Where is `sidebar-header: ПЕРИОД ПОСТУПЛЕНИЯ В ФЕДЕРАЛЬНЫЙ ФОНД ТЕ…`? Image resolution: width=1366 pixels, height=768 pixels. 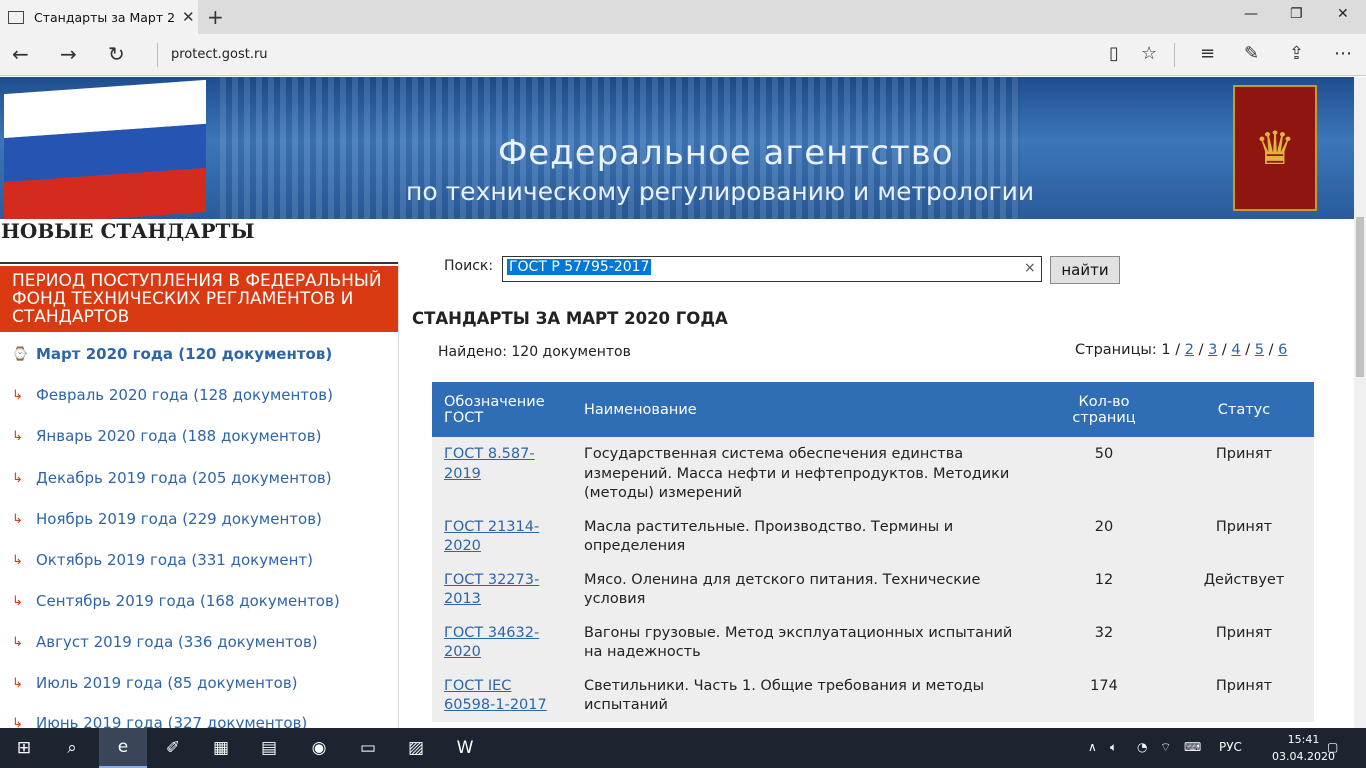 sidebar-header: ПЕРИОД ПОСТУПЛЕНИЯ В ФЕДЕРАЛЬНЫЙ ФОНД ТЕ… is located at coordinates (199, 299).